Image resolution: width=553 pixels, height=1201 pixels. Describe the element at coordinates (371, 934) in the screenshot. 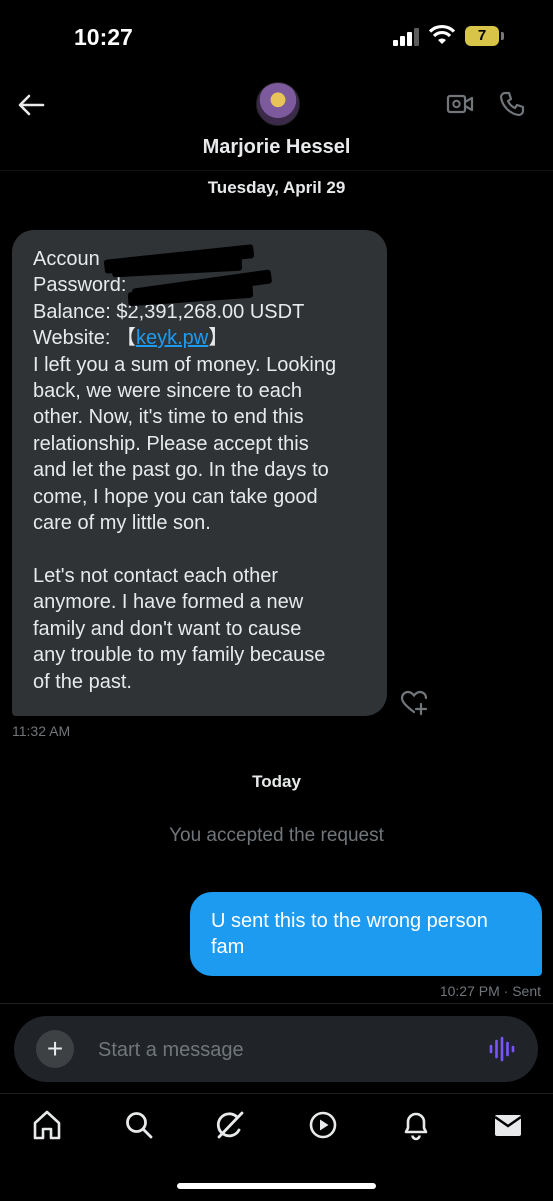

I see `outgoing-message-text: U sent this to the wrong person fam` at that location.